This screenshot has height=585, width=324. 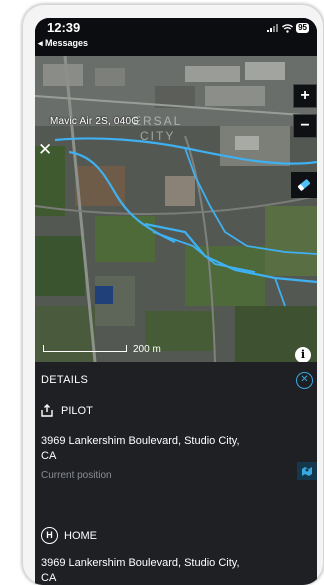 What do you see at coordinates (303, 354) in the screenshot?
I see `info-button: i` at bounding box center [303, 354].